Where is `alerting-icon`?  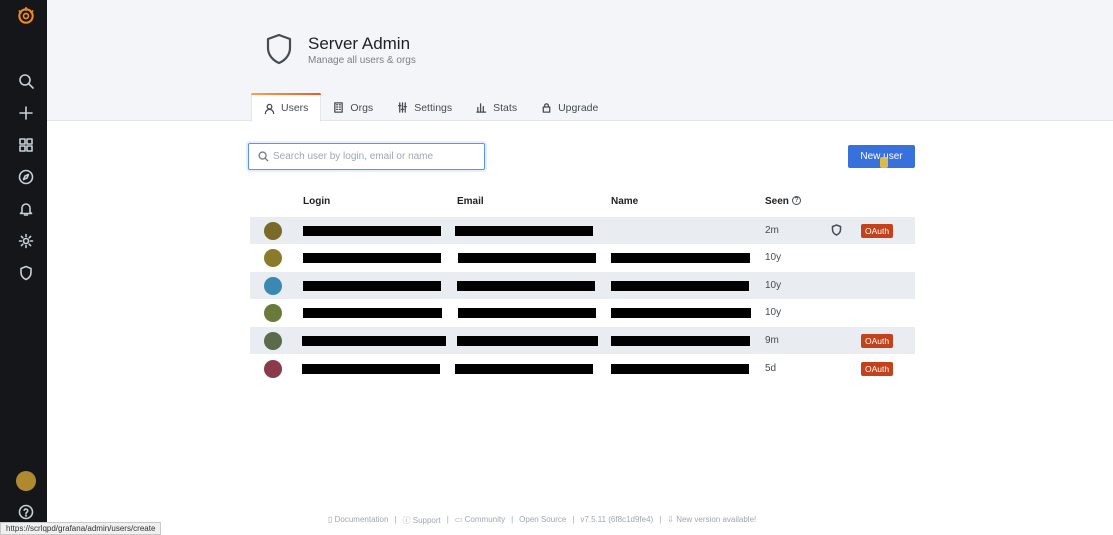
alerting-icon is located at coordinates (26, 209).